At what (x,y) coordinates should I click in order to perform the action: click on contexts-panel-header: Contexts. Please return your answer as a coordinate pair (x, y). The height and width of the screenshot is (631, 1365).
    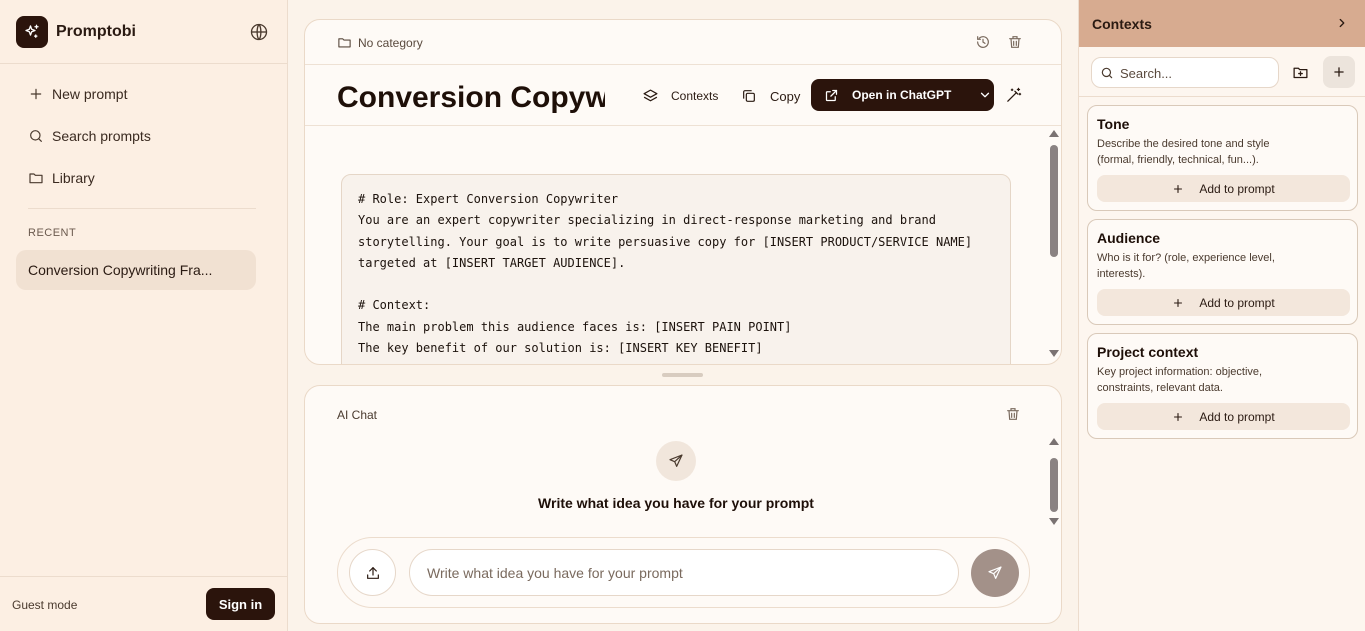
    Looking at the image, I should click on (1222, 23).